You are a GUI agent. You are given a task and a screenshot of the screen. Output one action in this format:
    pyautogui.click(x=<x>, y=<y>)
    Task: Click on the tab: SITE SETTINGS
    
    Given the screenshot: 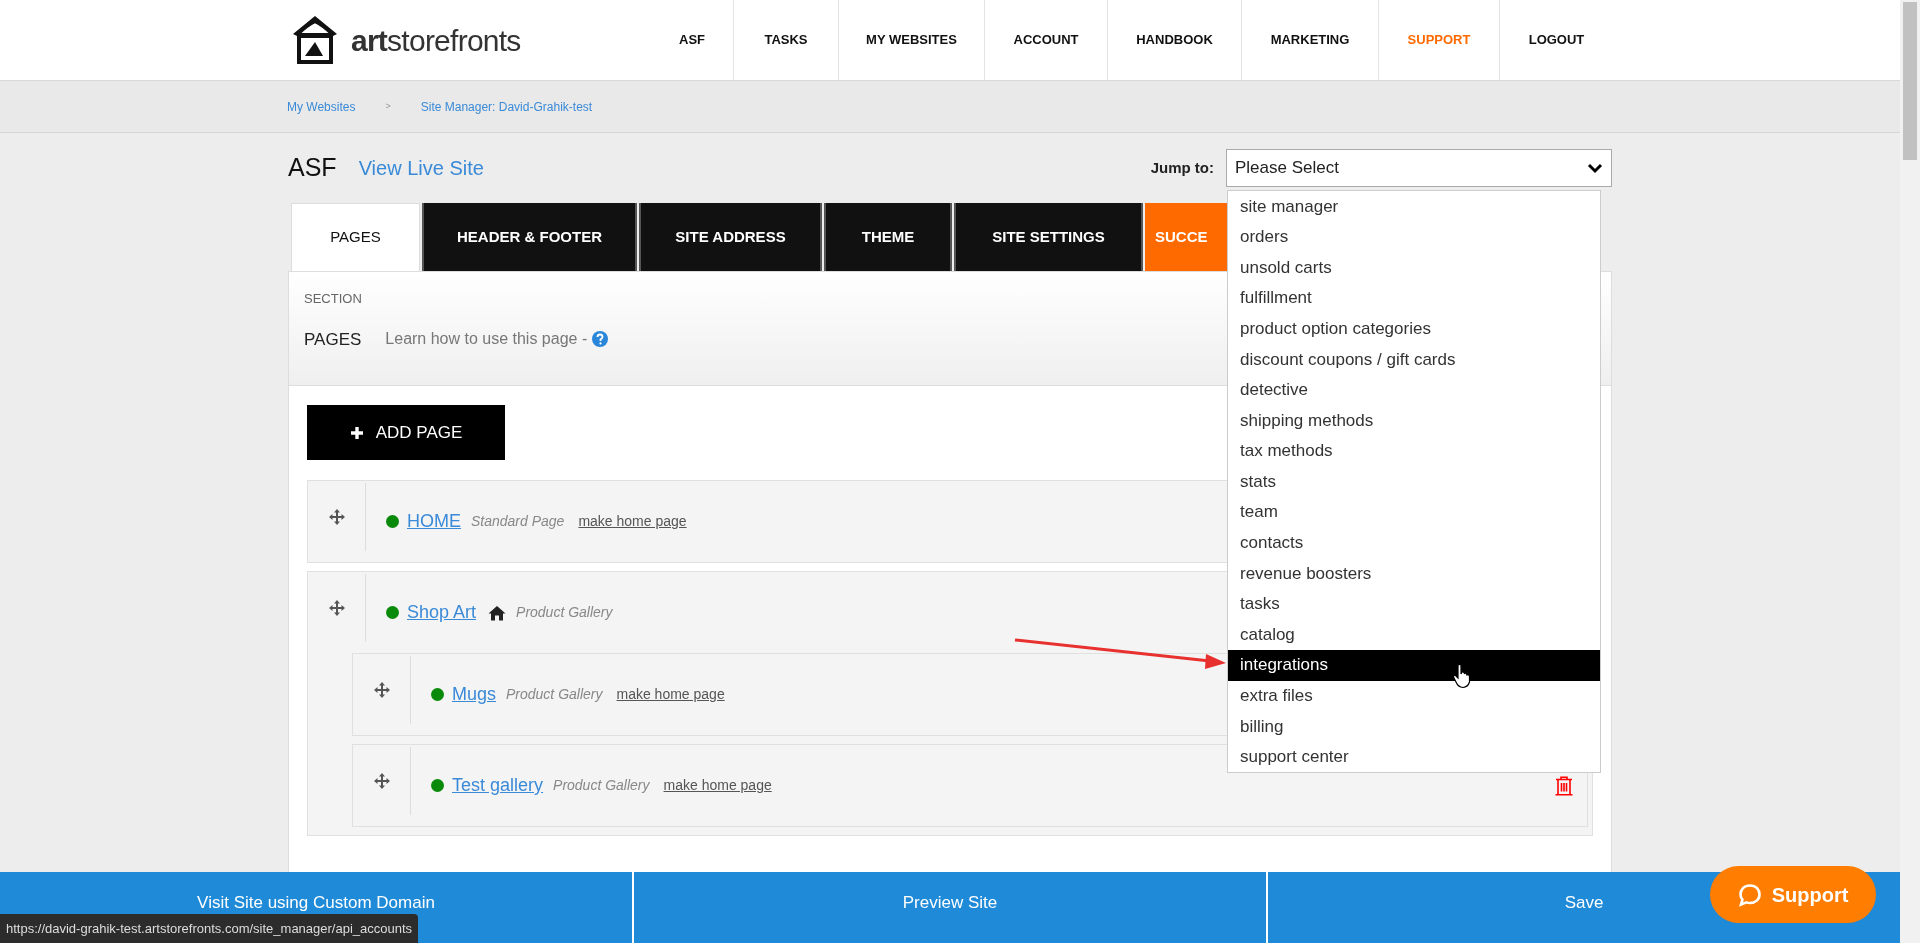 What is the action you would take?
    pyautogui.click(x=1048, y=237)
    